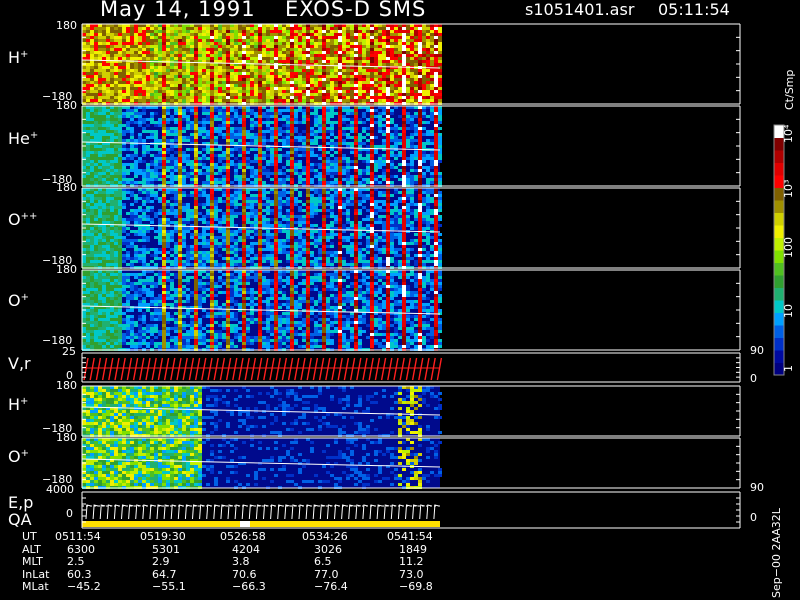  I want to click on ephemeris-cell: 0541:54, so click(410, 536).